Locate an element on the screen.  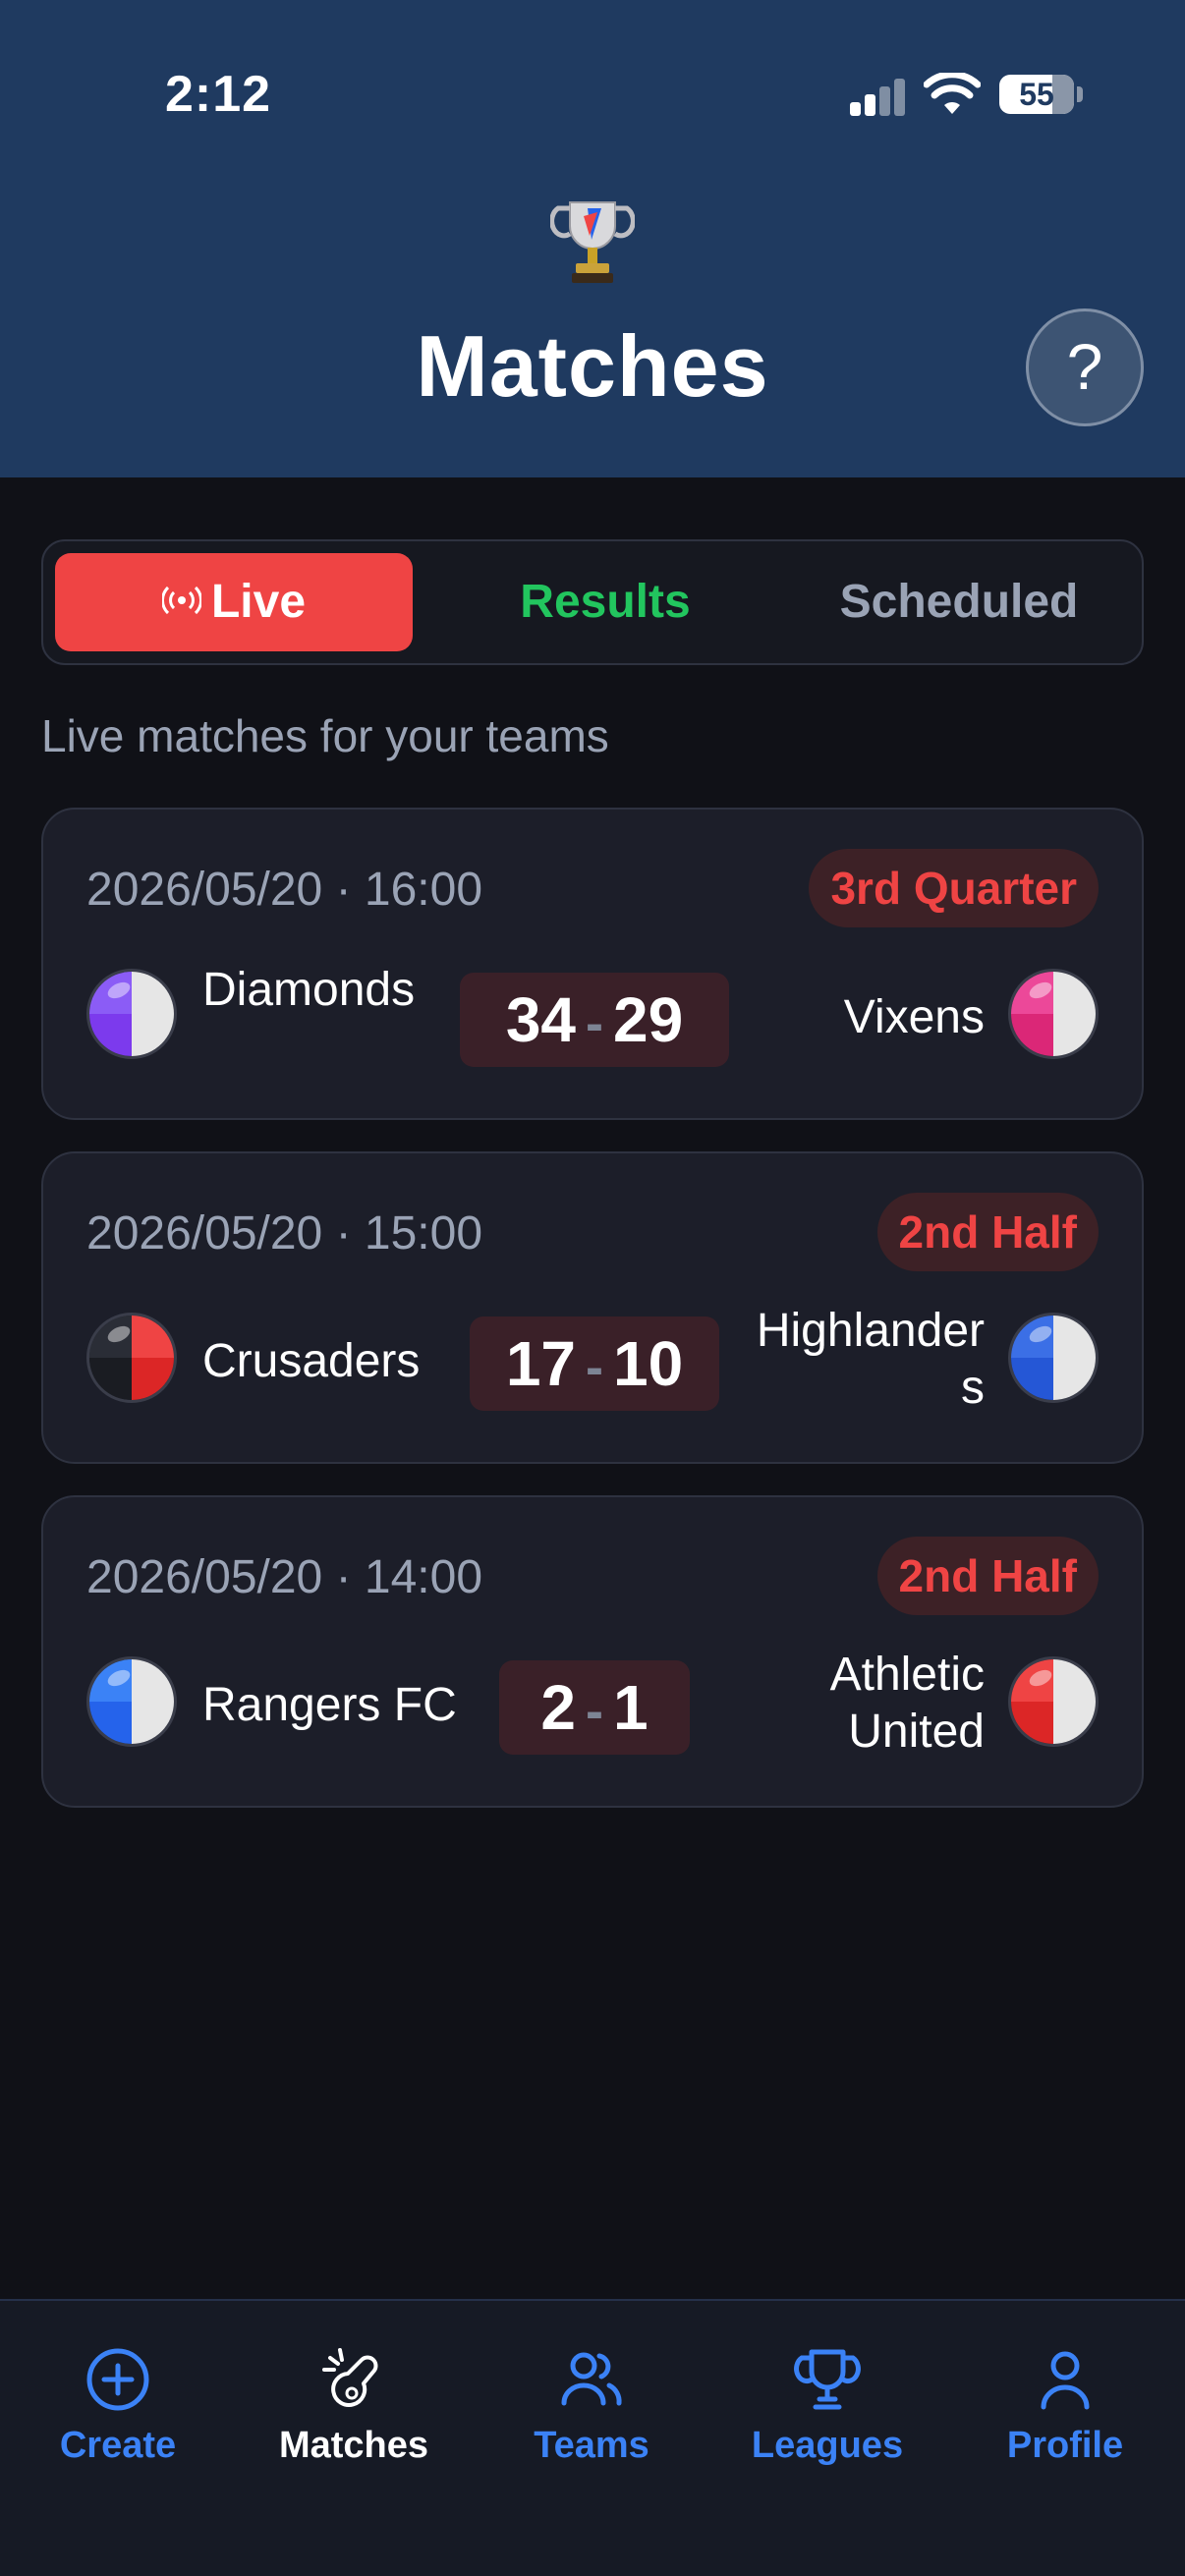
nav-matches: Matches is located at coordinates (354, 2405).